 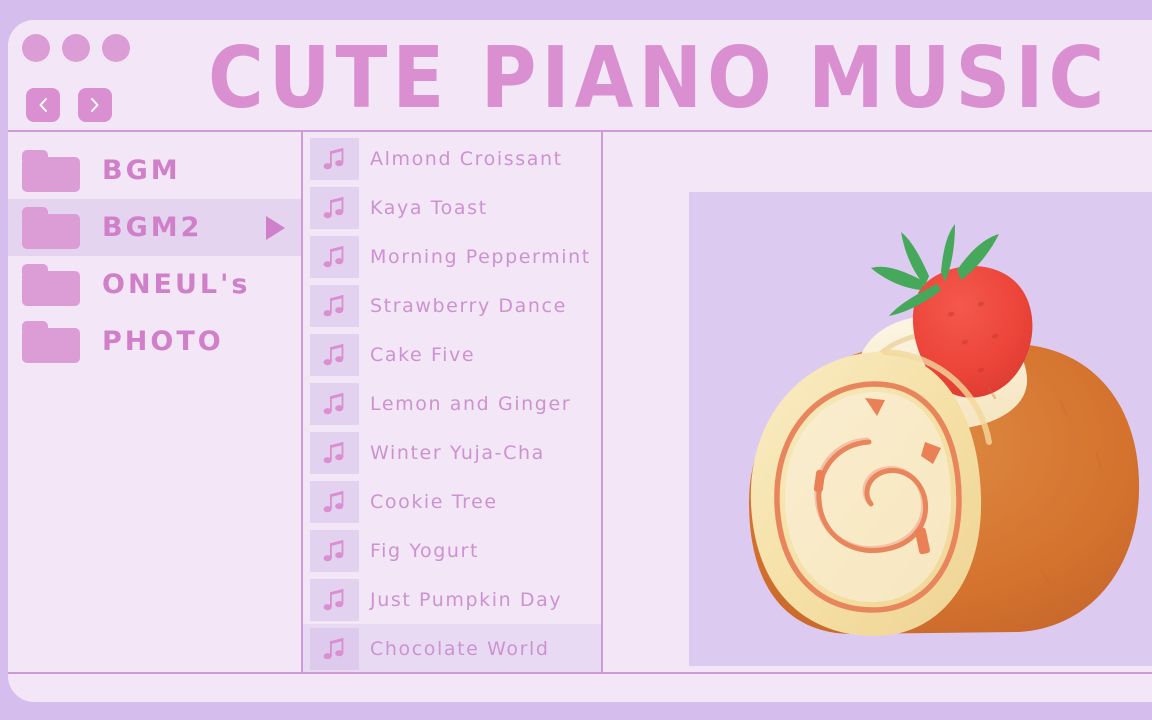 What do you see at coordinates (434, 501) in the screenshot?
I see `track-title: Cookie Tree` at bounding box center [434, 501].